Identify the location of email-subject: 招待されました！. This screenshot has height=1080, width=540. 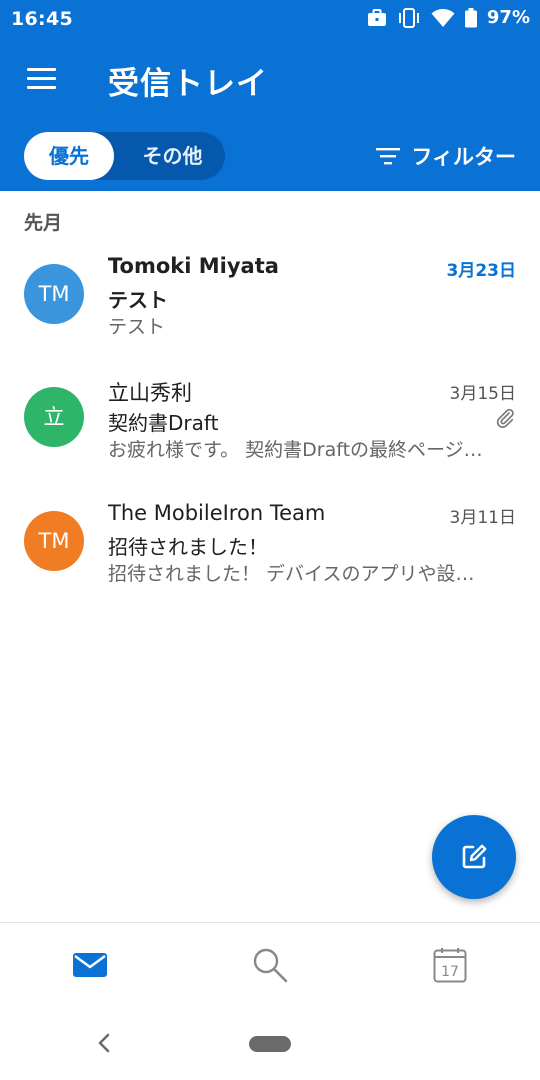
(188, 547).